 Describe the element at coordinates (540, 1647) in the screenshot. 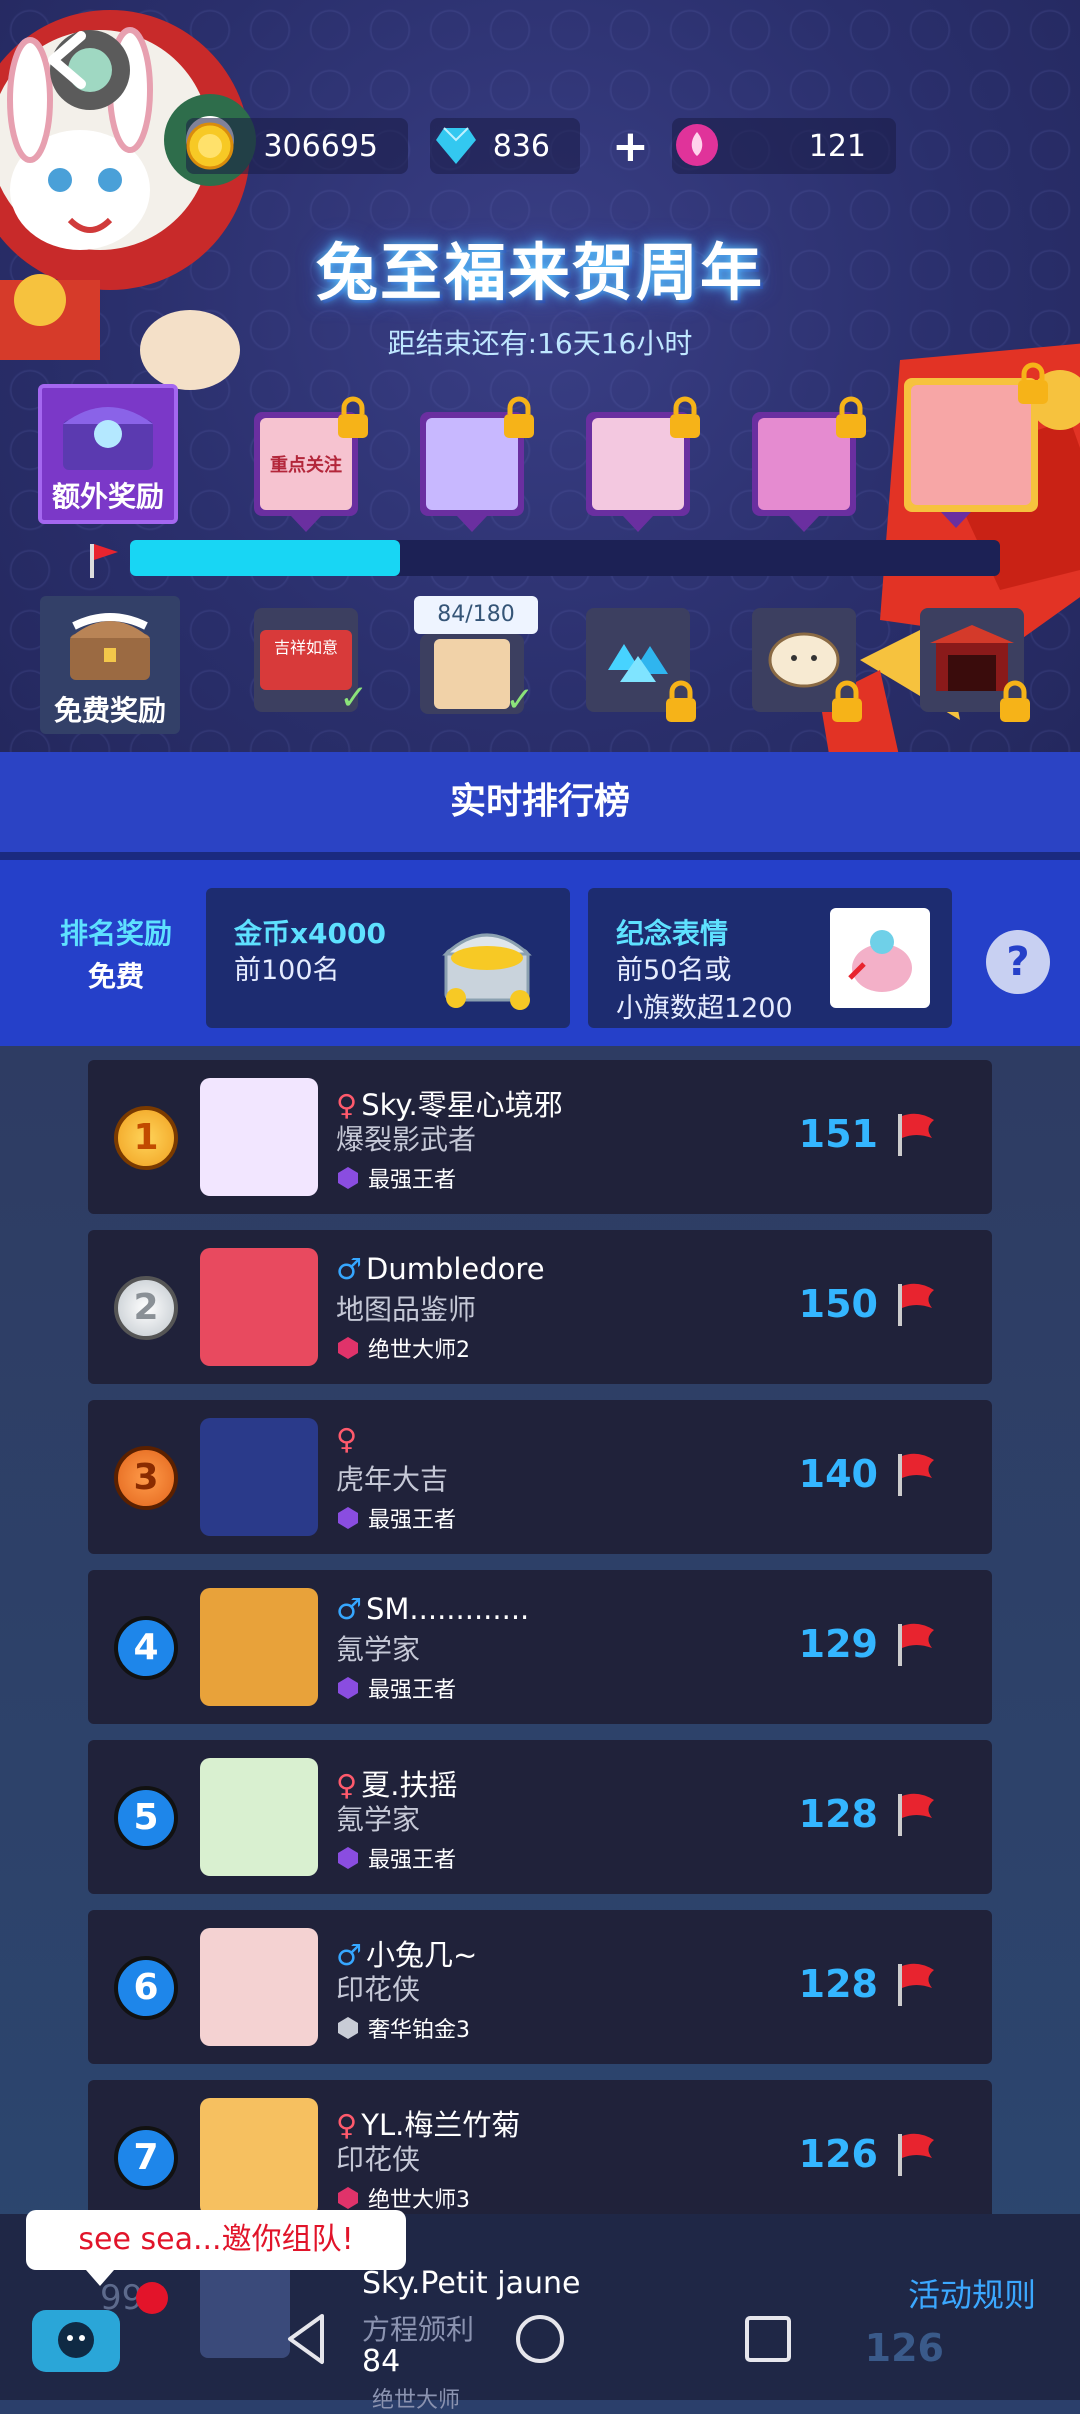

I see `leaderboard-row: 4 ♂ SM............. 氪学家 最强王者 129` at that location.